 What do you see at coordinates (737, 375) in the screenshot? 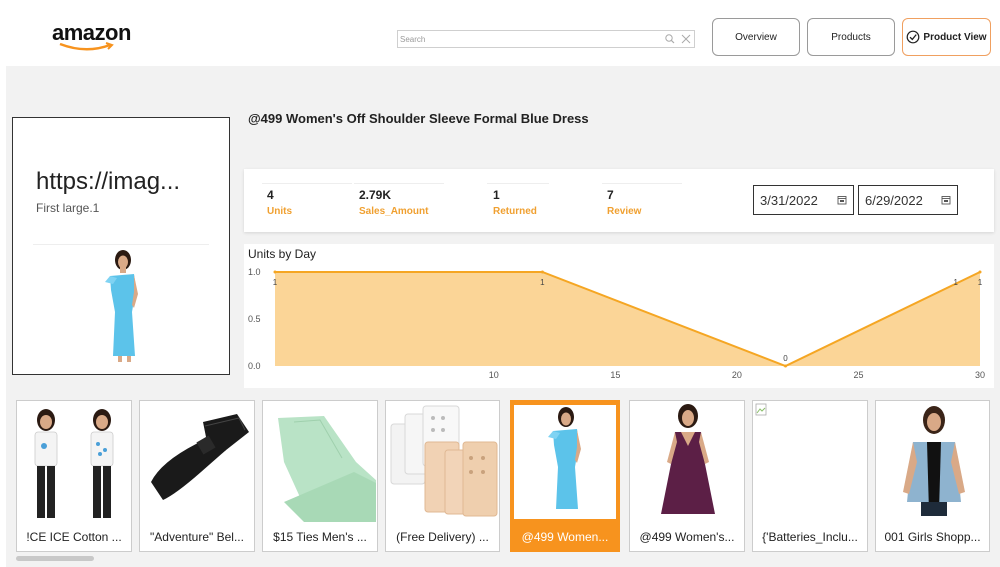
I see `x-tick-label: 20` at bounding box center [737, 375].